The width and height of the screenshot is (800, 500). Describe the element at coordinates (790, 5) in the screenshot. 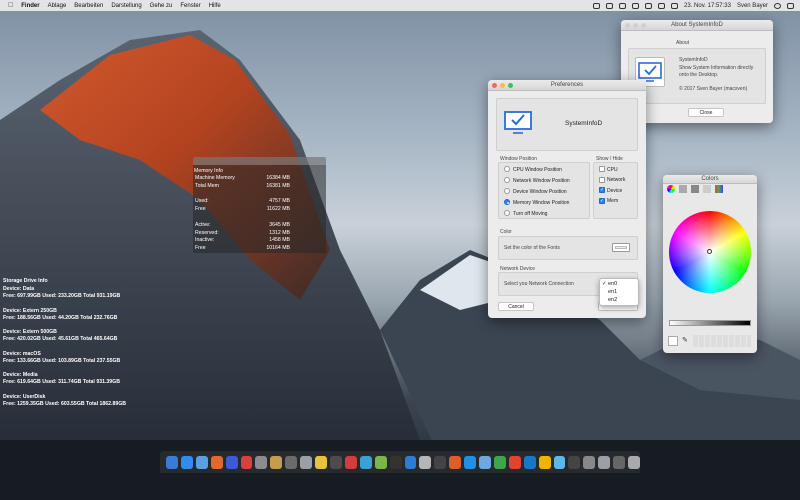

I see `menu-icon` at that location.